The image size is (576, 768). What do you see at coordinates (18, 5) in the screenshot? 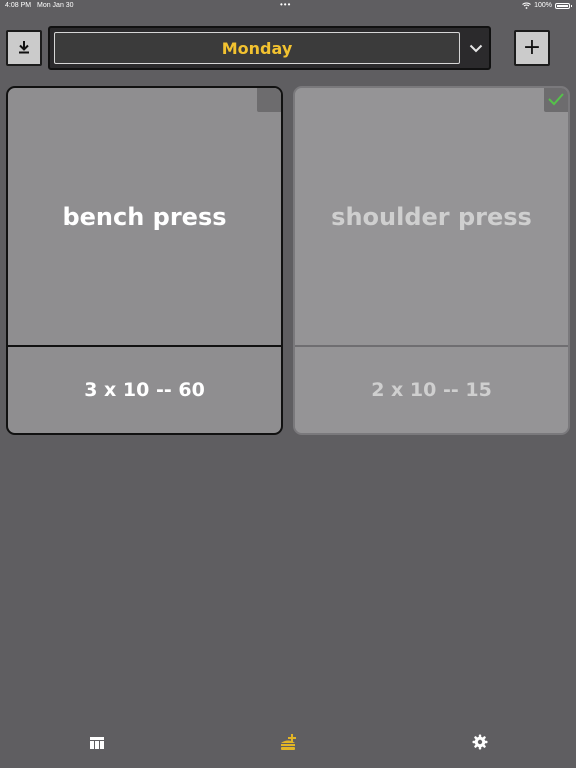
I see `status-time: 4:08 PM` at bounding box center [18, 5].